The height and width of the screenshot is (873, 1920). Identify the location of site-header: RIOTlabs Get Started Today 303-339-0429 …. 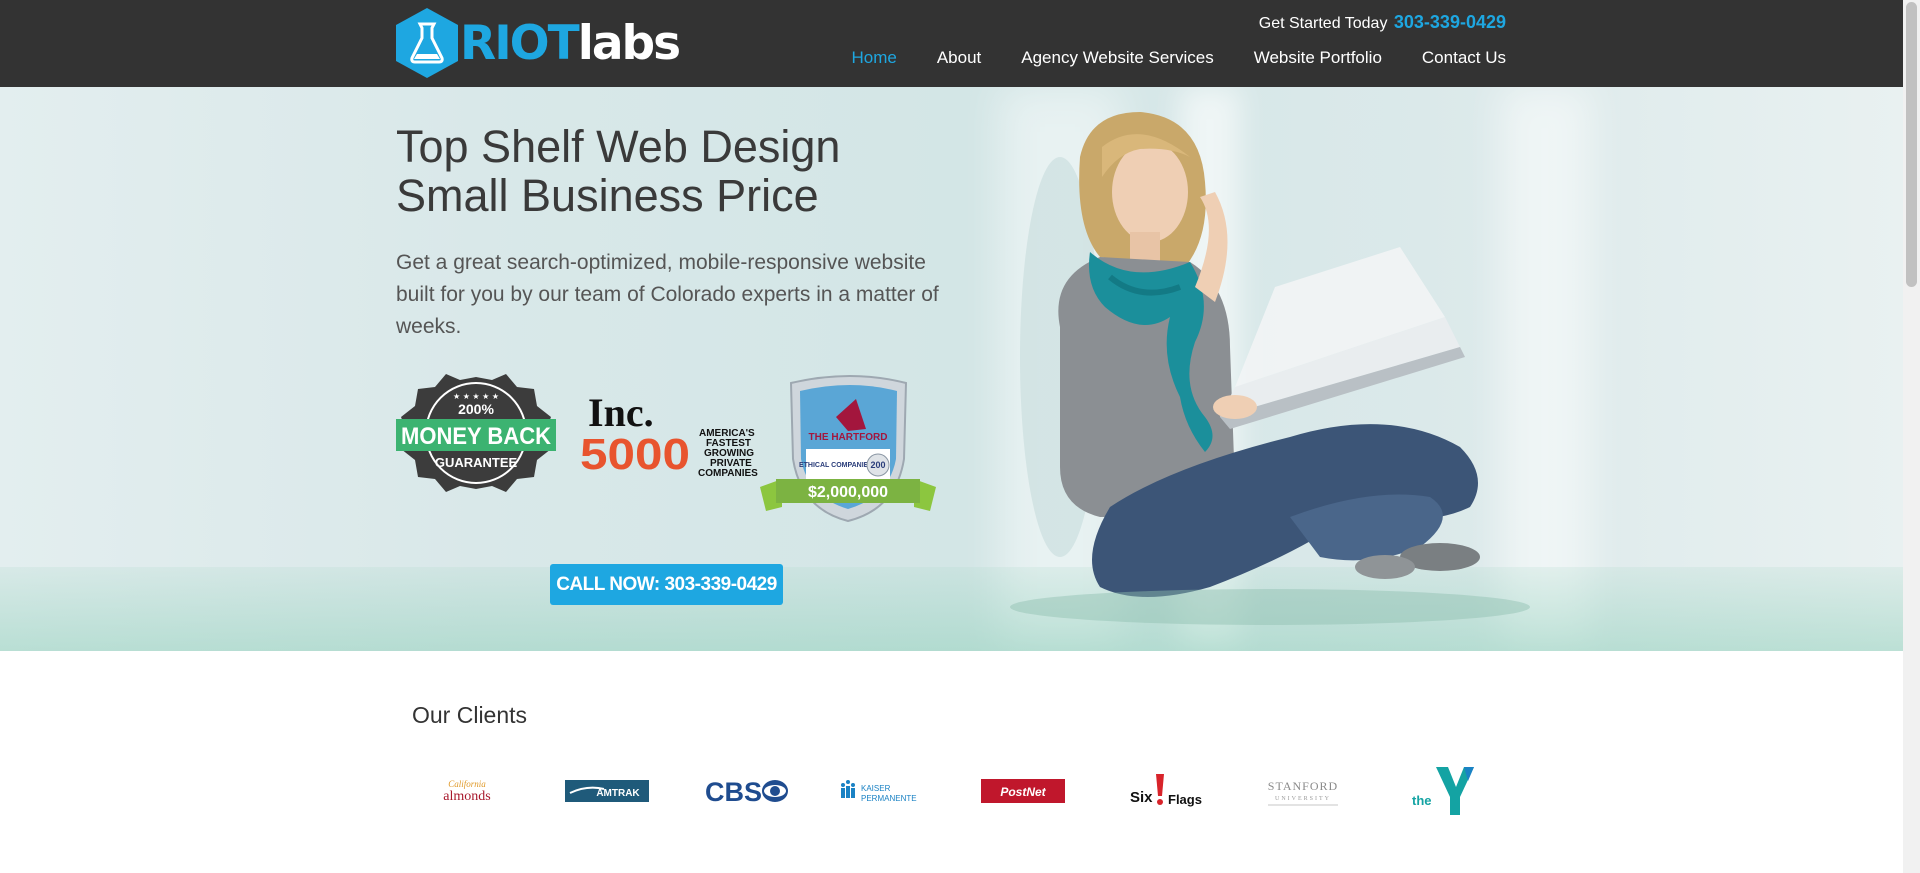
(951, 43).